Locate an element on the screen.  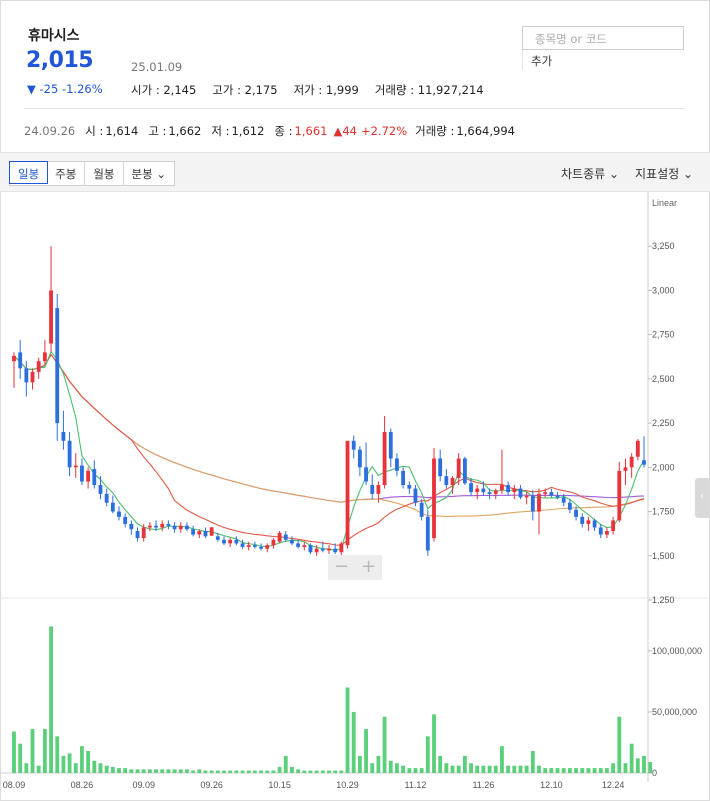
tab-daily: 일봉 is located at coordinates (29, 172).